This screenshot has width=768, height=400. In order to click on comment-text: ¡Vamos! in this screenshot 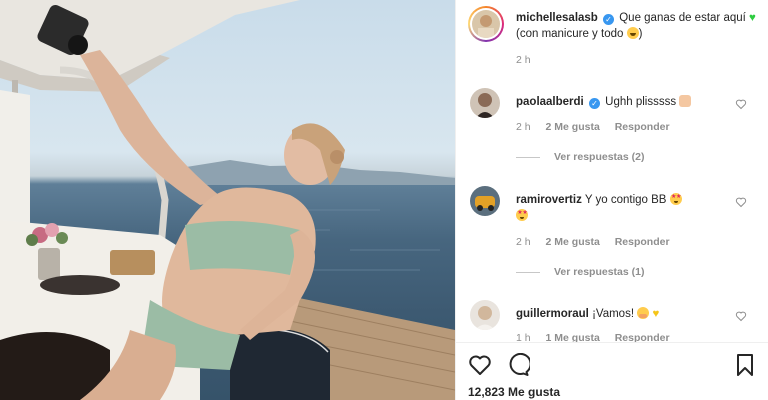, I will do `click(613, 314)`.